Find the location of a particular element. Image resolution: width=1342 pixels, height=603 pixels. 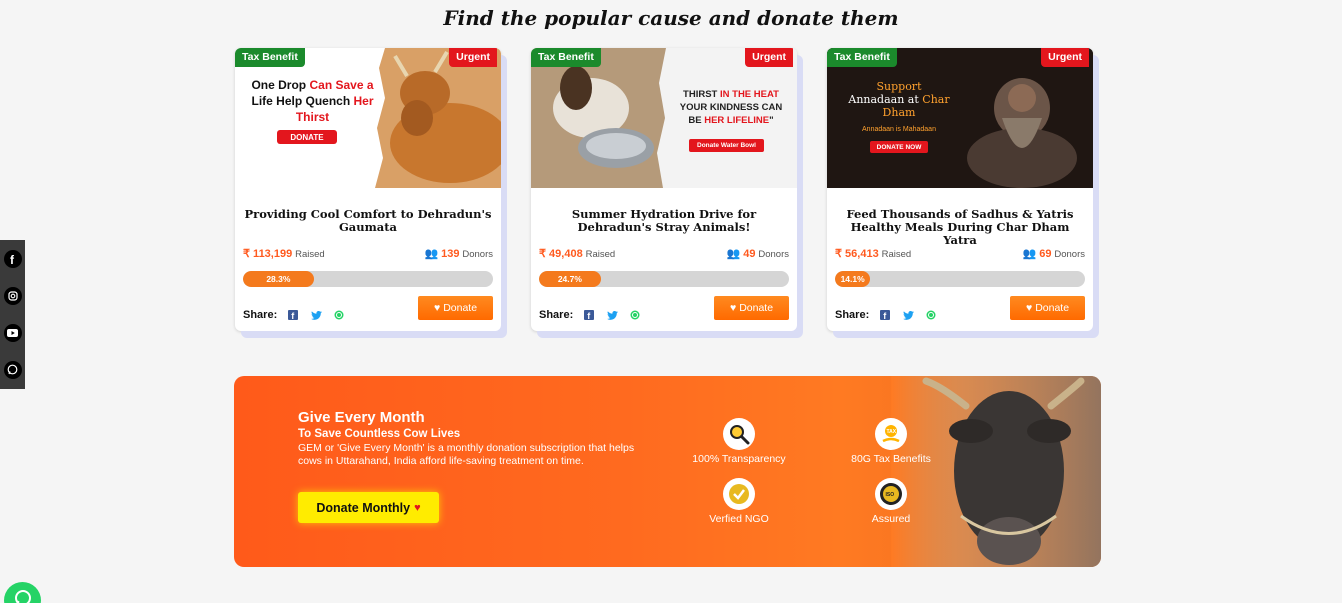

feature-verified-ngo: Verfied NGO is located at coordinates (739, 501).